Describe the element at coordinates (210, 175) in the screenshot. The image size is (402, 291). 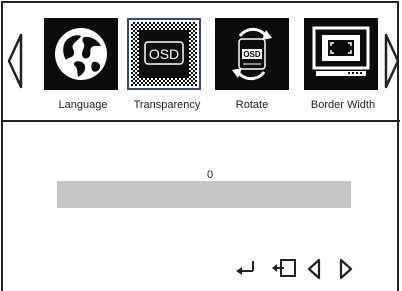
I see `transparency-value: 0` at that location.